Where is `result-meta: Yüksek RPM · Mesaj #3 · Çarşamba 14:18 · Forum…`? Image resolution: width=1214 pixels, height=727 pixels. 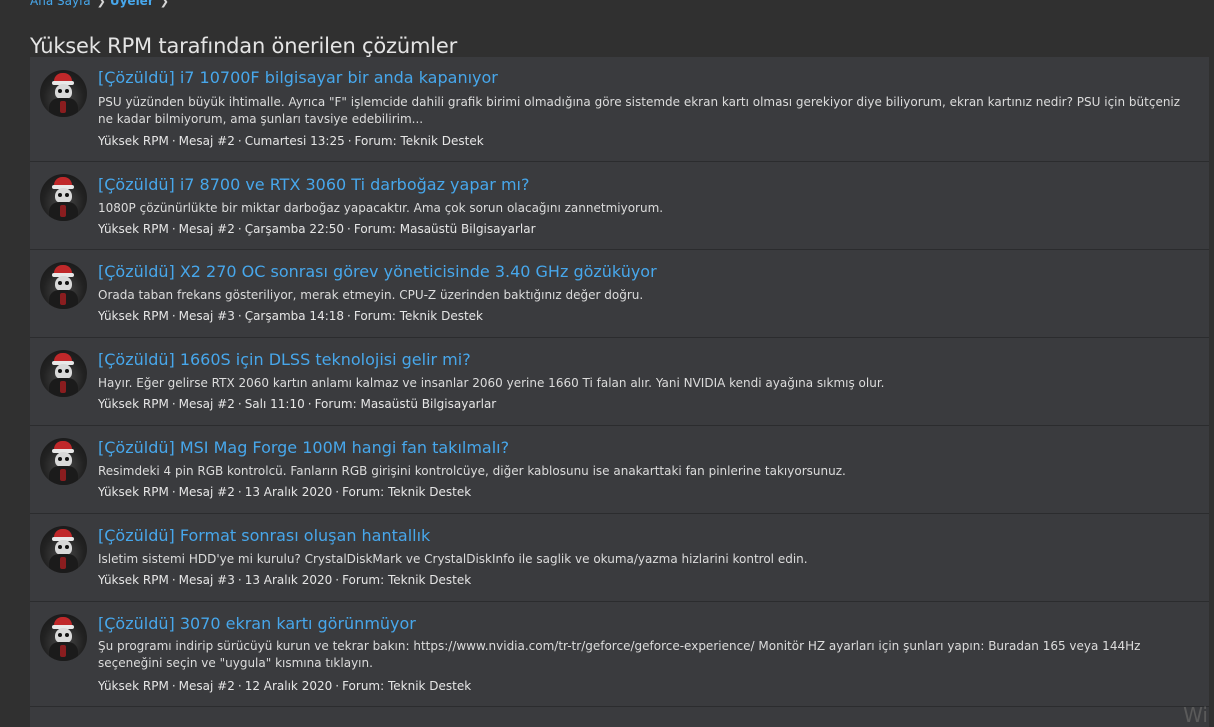 result-meta: Yüksek RPM · Mesaj #3 · Çarşamba 14:18 · Forum… is located at coordinates (290, 316).